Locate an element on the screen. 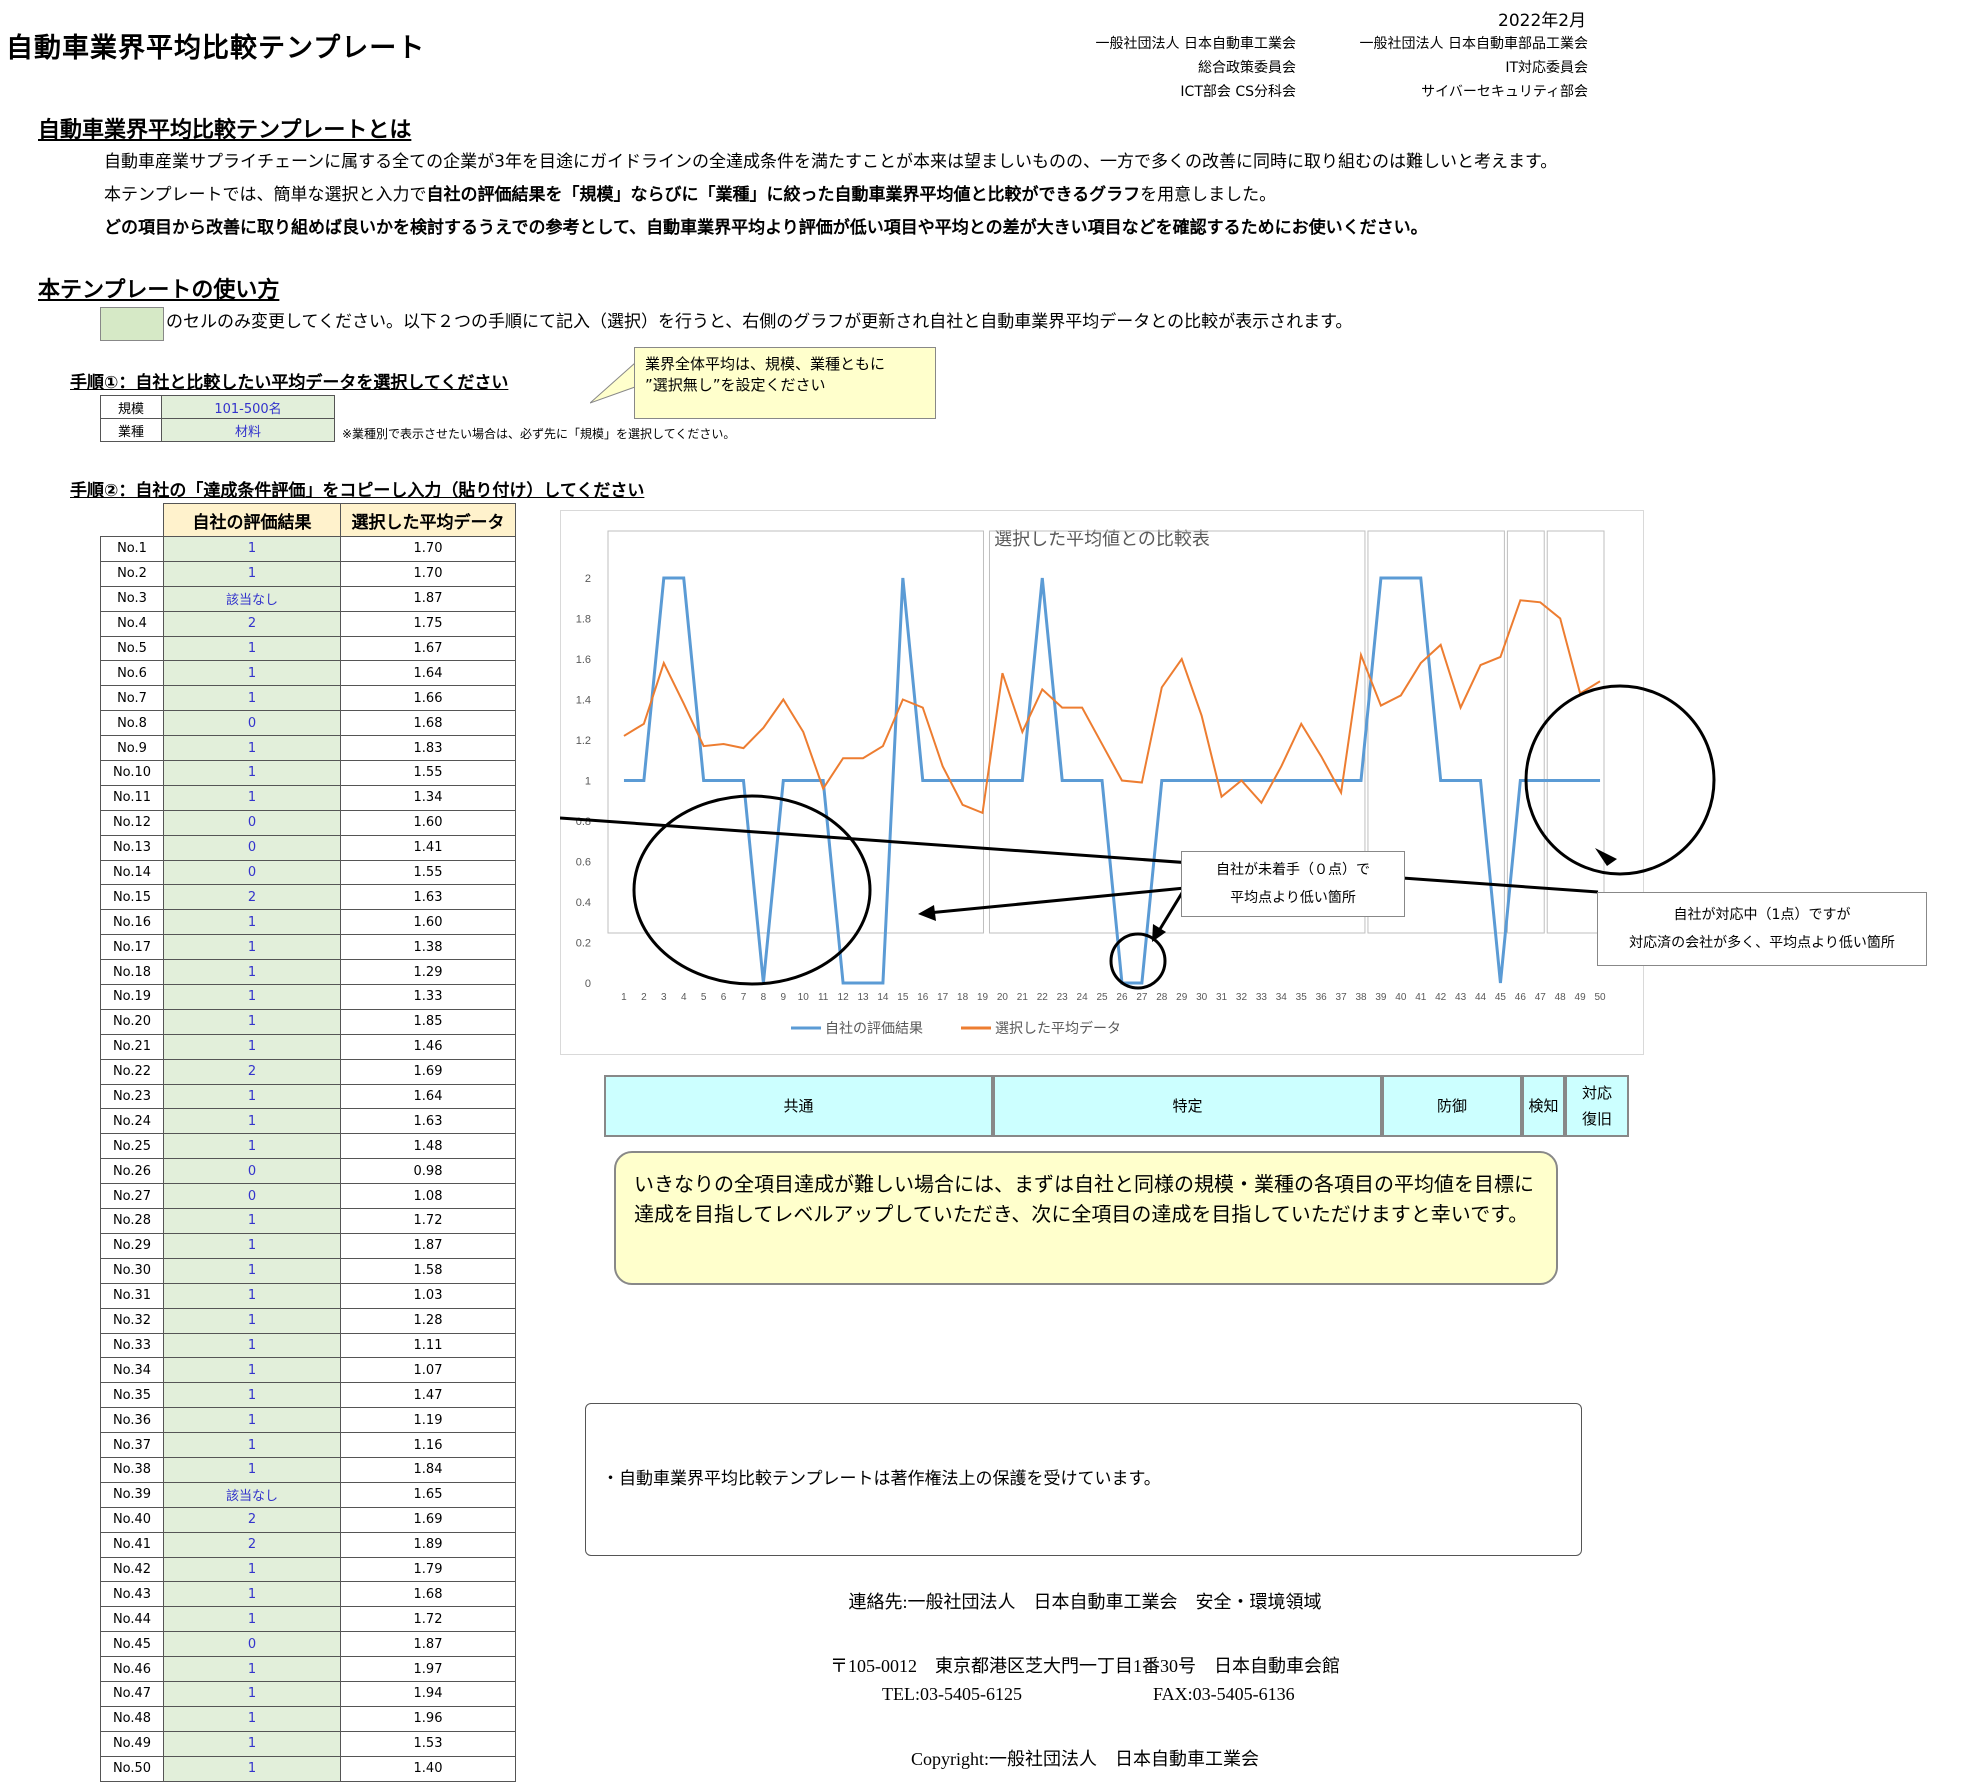 The height and width of the screenshot is (1786, 1969). table-row: No.9 1 1.83 is located at coordinates (308, 748).